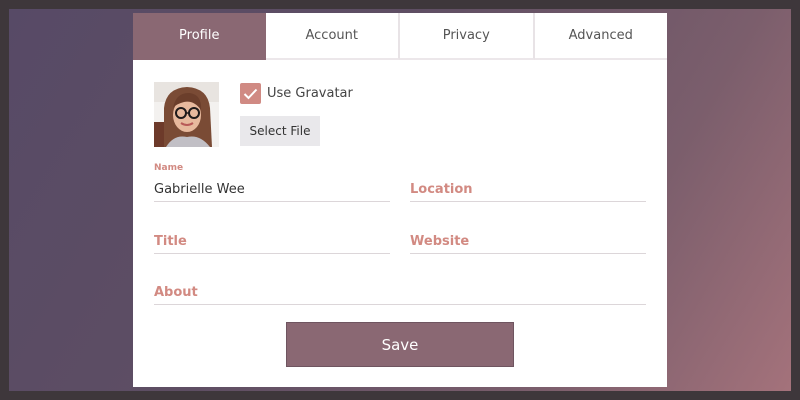 The width and height of the screenshot is (800, 400). Describe the element at coordinates (400, 292) in the screenshot. I see `about-field: About` at that location.